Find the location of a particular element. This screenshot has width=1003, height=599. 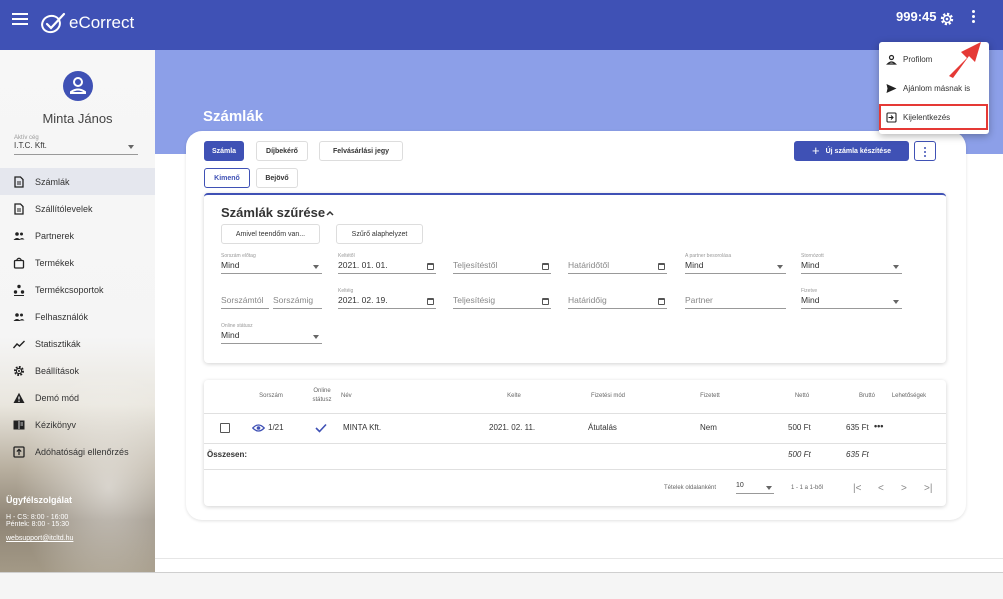

col-header-paid: Fizetett is located at coordinates (710, 396).